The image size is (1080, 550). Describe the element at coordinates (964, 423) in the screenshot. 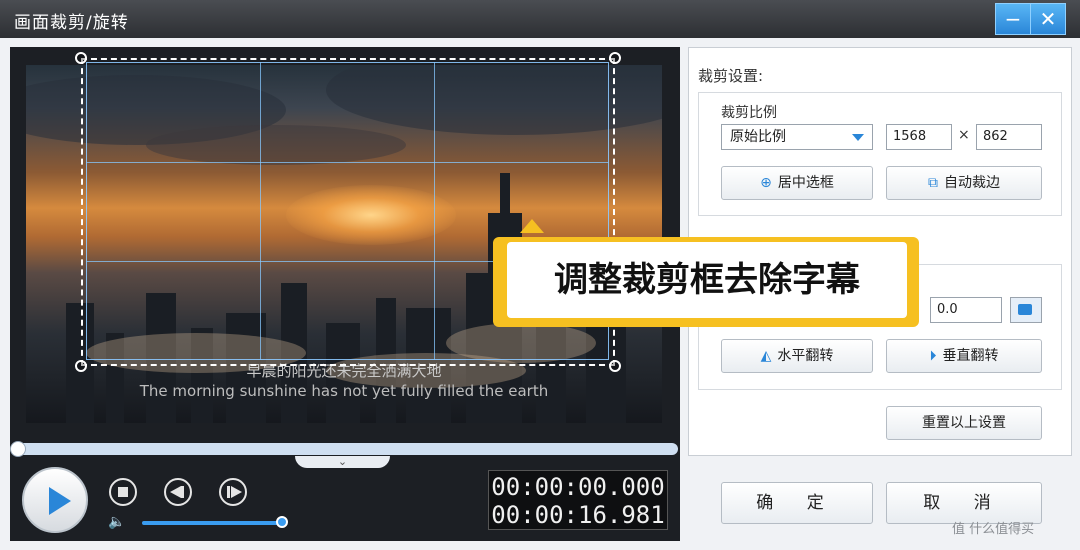

I see `reset-settings-button: 重置以上设置` at that location.